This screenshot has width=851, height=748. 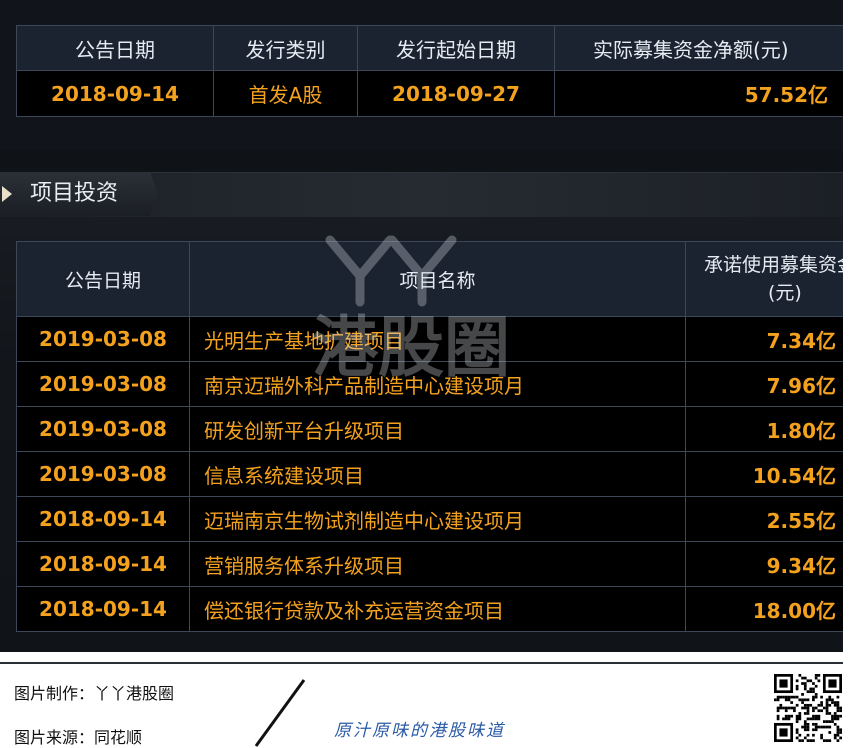 What do you see at coordinates (764, 564) in the screenshot?
I see `committed-amount: 9.34亿` at bounding box center [764, 564].